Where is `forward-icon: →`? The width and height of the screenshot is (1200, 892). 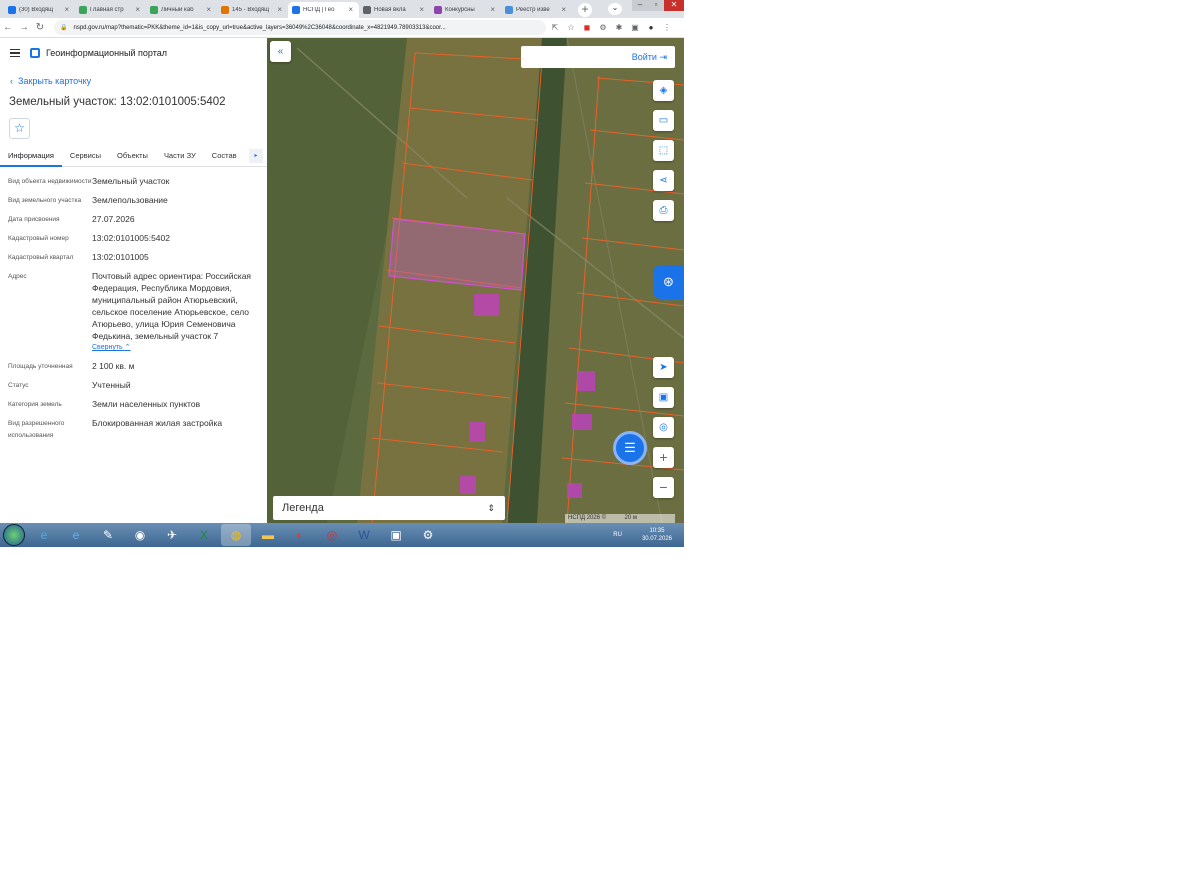
forward-icon: → is located at coordinates (24, 27).